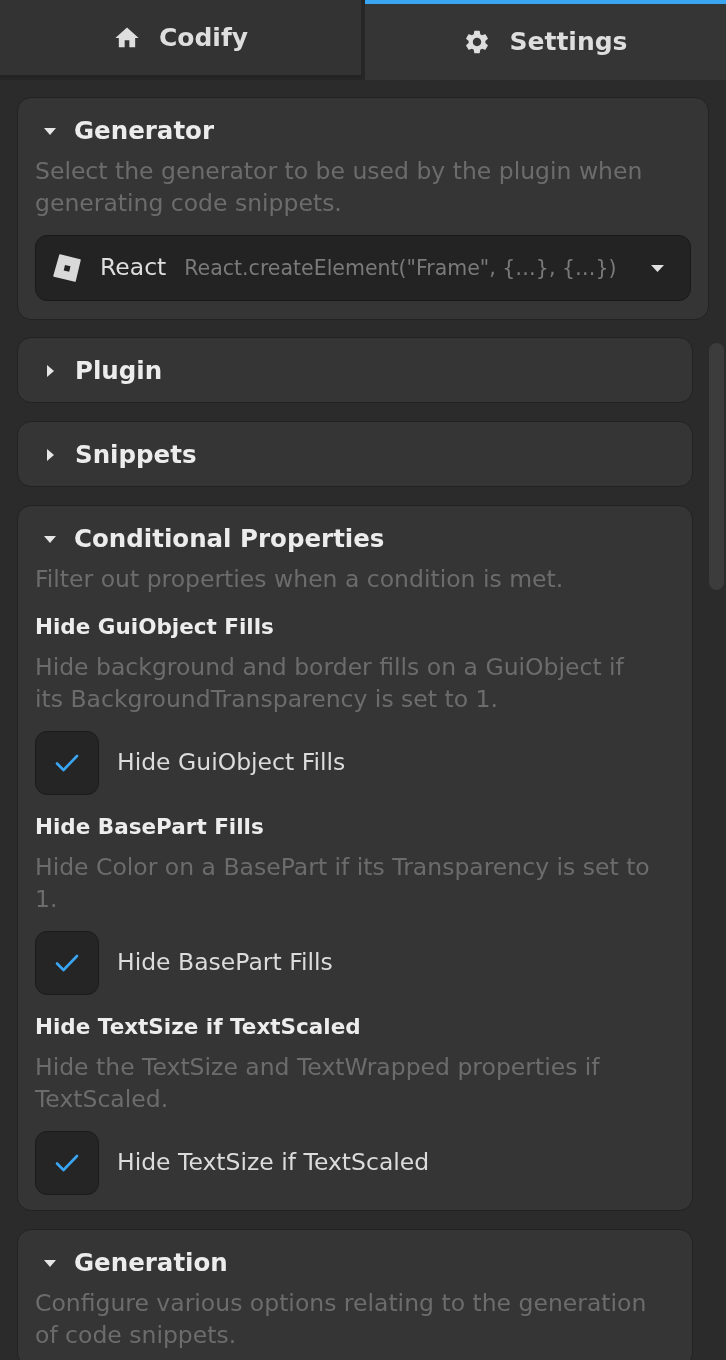  Describe the element at coordinates (355, 371) in the screenshot. I see `section-header: Plugin` at that location.